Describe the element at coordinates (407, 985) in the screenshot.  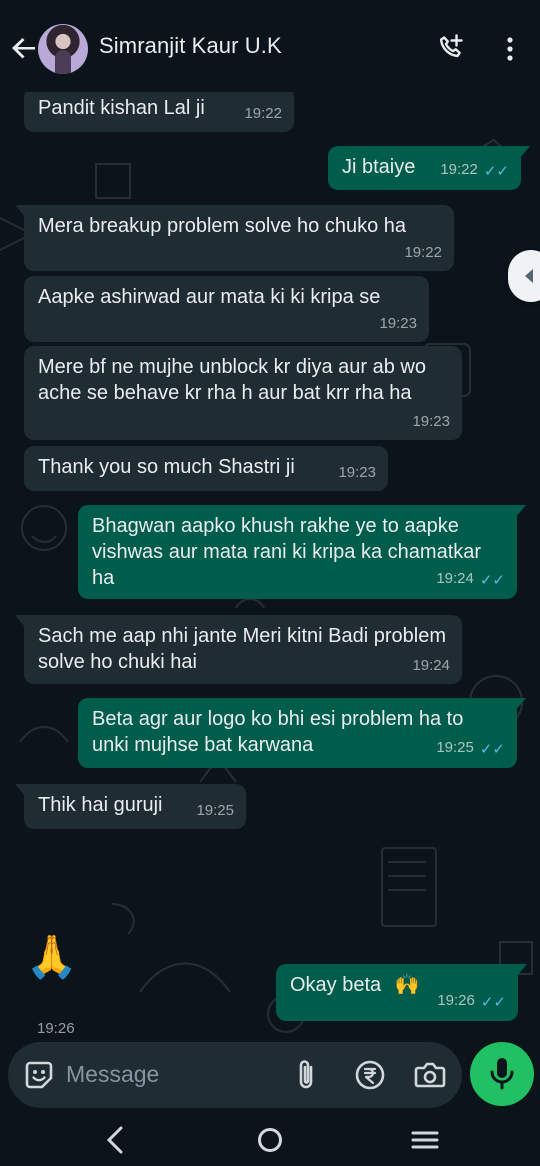
I see `raising-hands-emoji: 🙌` at that location.